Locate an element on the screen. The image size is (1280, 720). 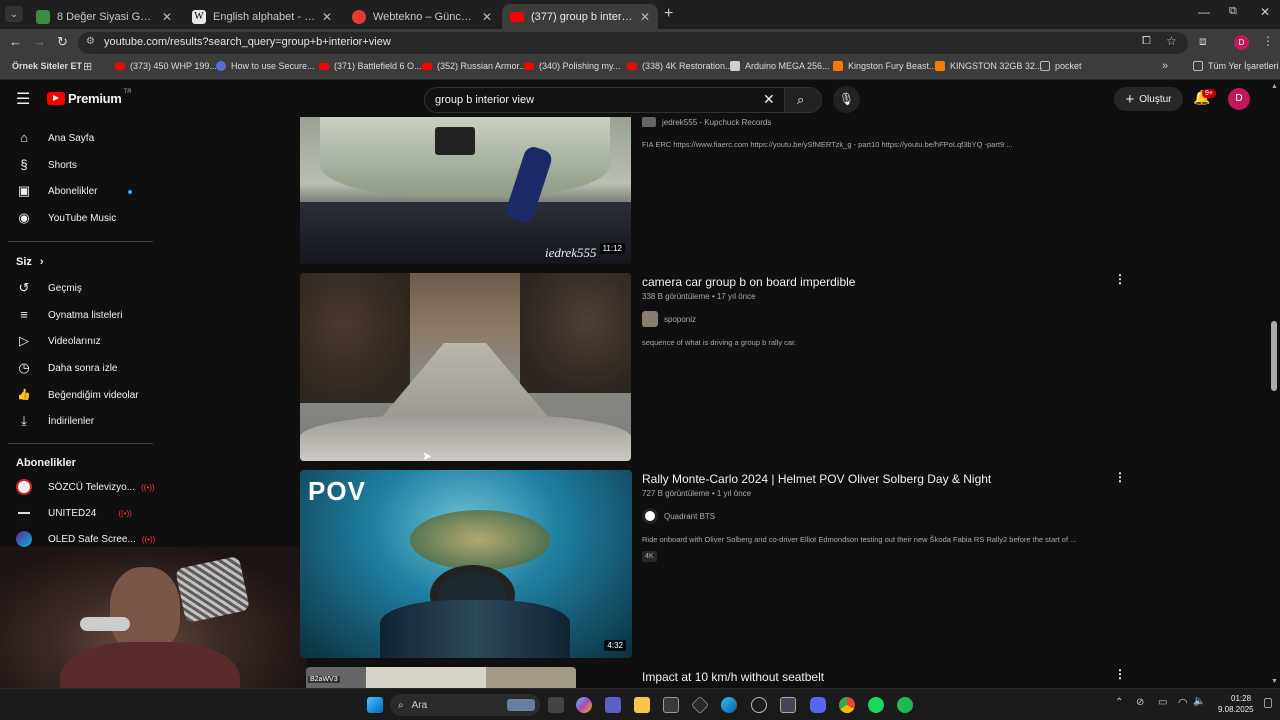
extensions-icon: ⧈ is located at coordinates (1203, 41).